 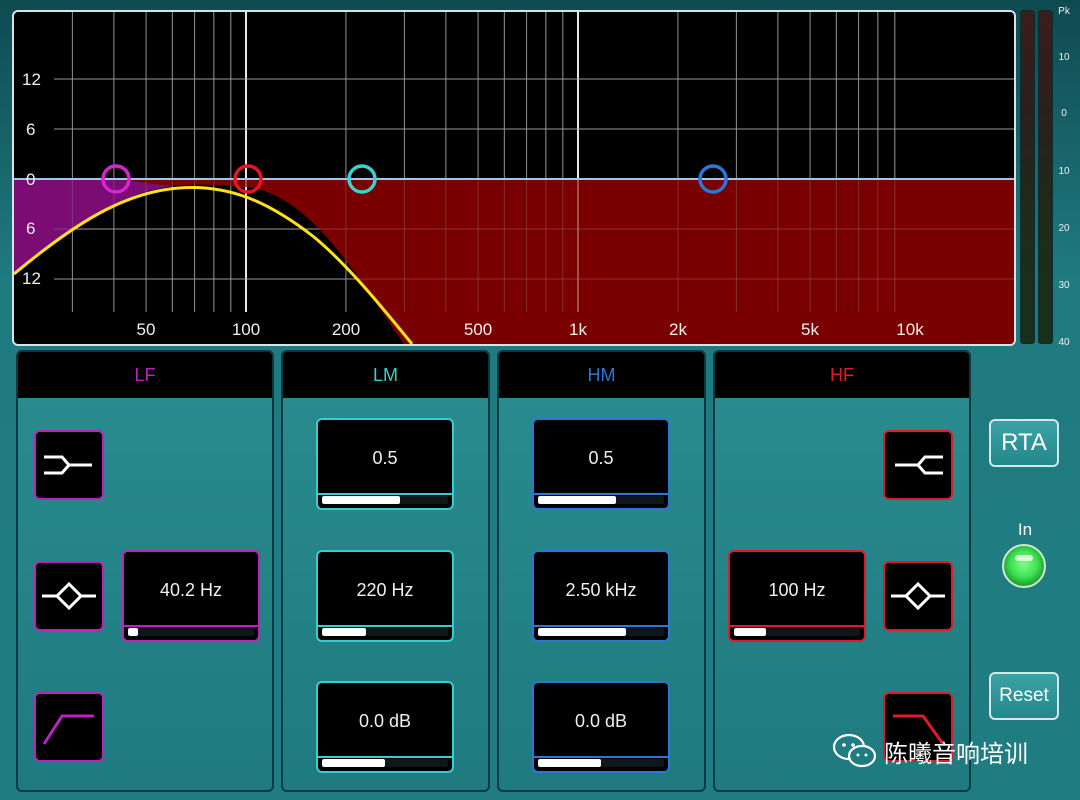 I want to click on y-label-0: 0, so click(x=30, y=179).